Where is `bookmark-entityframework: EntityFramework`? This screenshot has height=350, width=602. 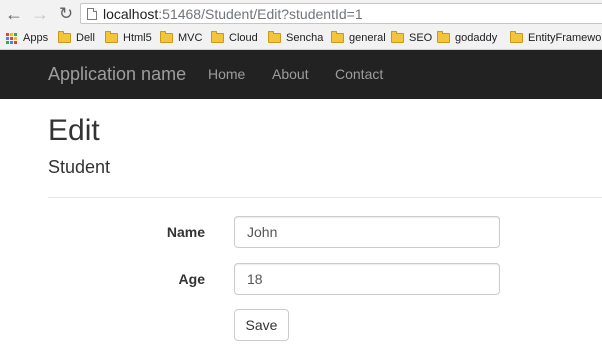
bookmark-entityframework: EntityFramework is located at coordinates (556, 38).